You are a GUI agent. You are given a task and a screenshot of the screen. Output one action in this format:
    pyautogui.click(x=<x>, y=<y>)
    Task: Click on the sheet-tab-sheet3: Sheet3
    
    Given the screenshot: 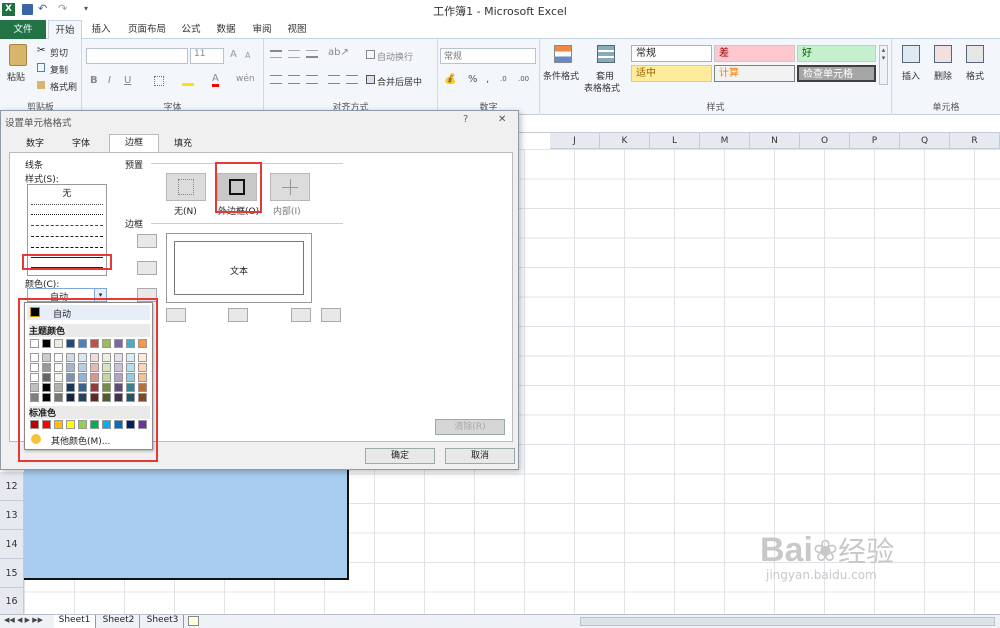 What is the action you would take?
    pyautogui.click(x=163, y=621)
    